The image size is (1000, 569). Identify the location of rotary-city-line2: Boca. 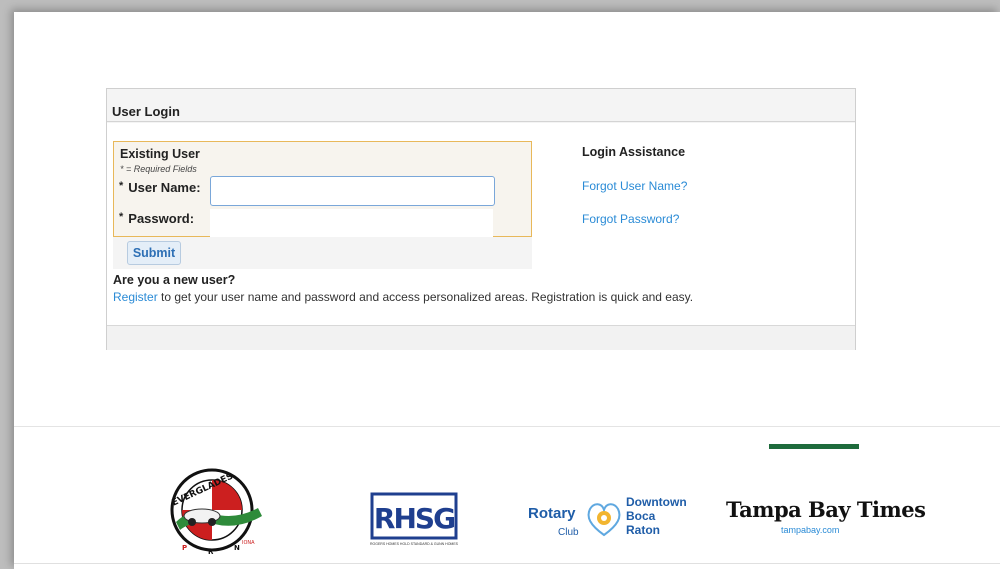
(641, 516).